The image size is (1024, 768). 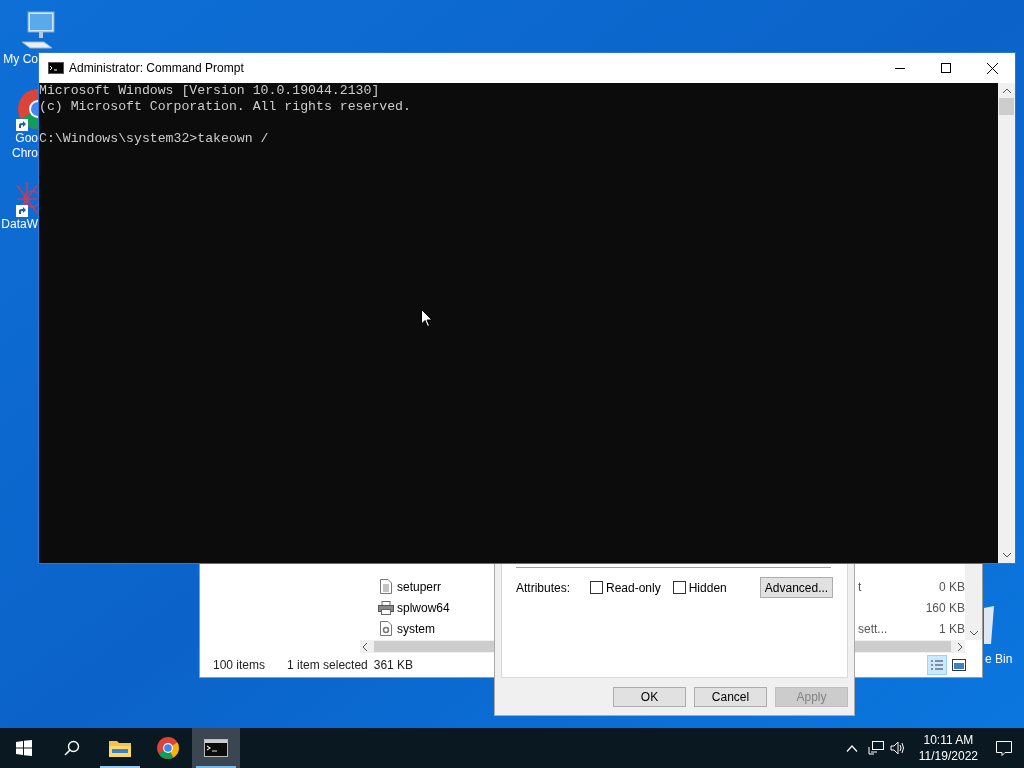 I want to click on dialog-button: OK, so click(x=649, y=697).